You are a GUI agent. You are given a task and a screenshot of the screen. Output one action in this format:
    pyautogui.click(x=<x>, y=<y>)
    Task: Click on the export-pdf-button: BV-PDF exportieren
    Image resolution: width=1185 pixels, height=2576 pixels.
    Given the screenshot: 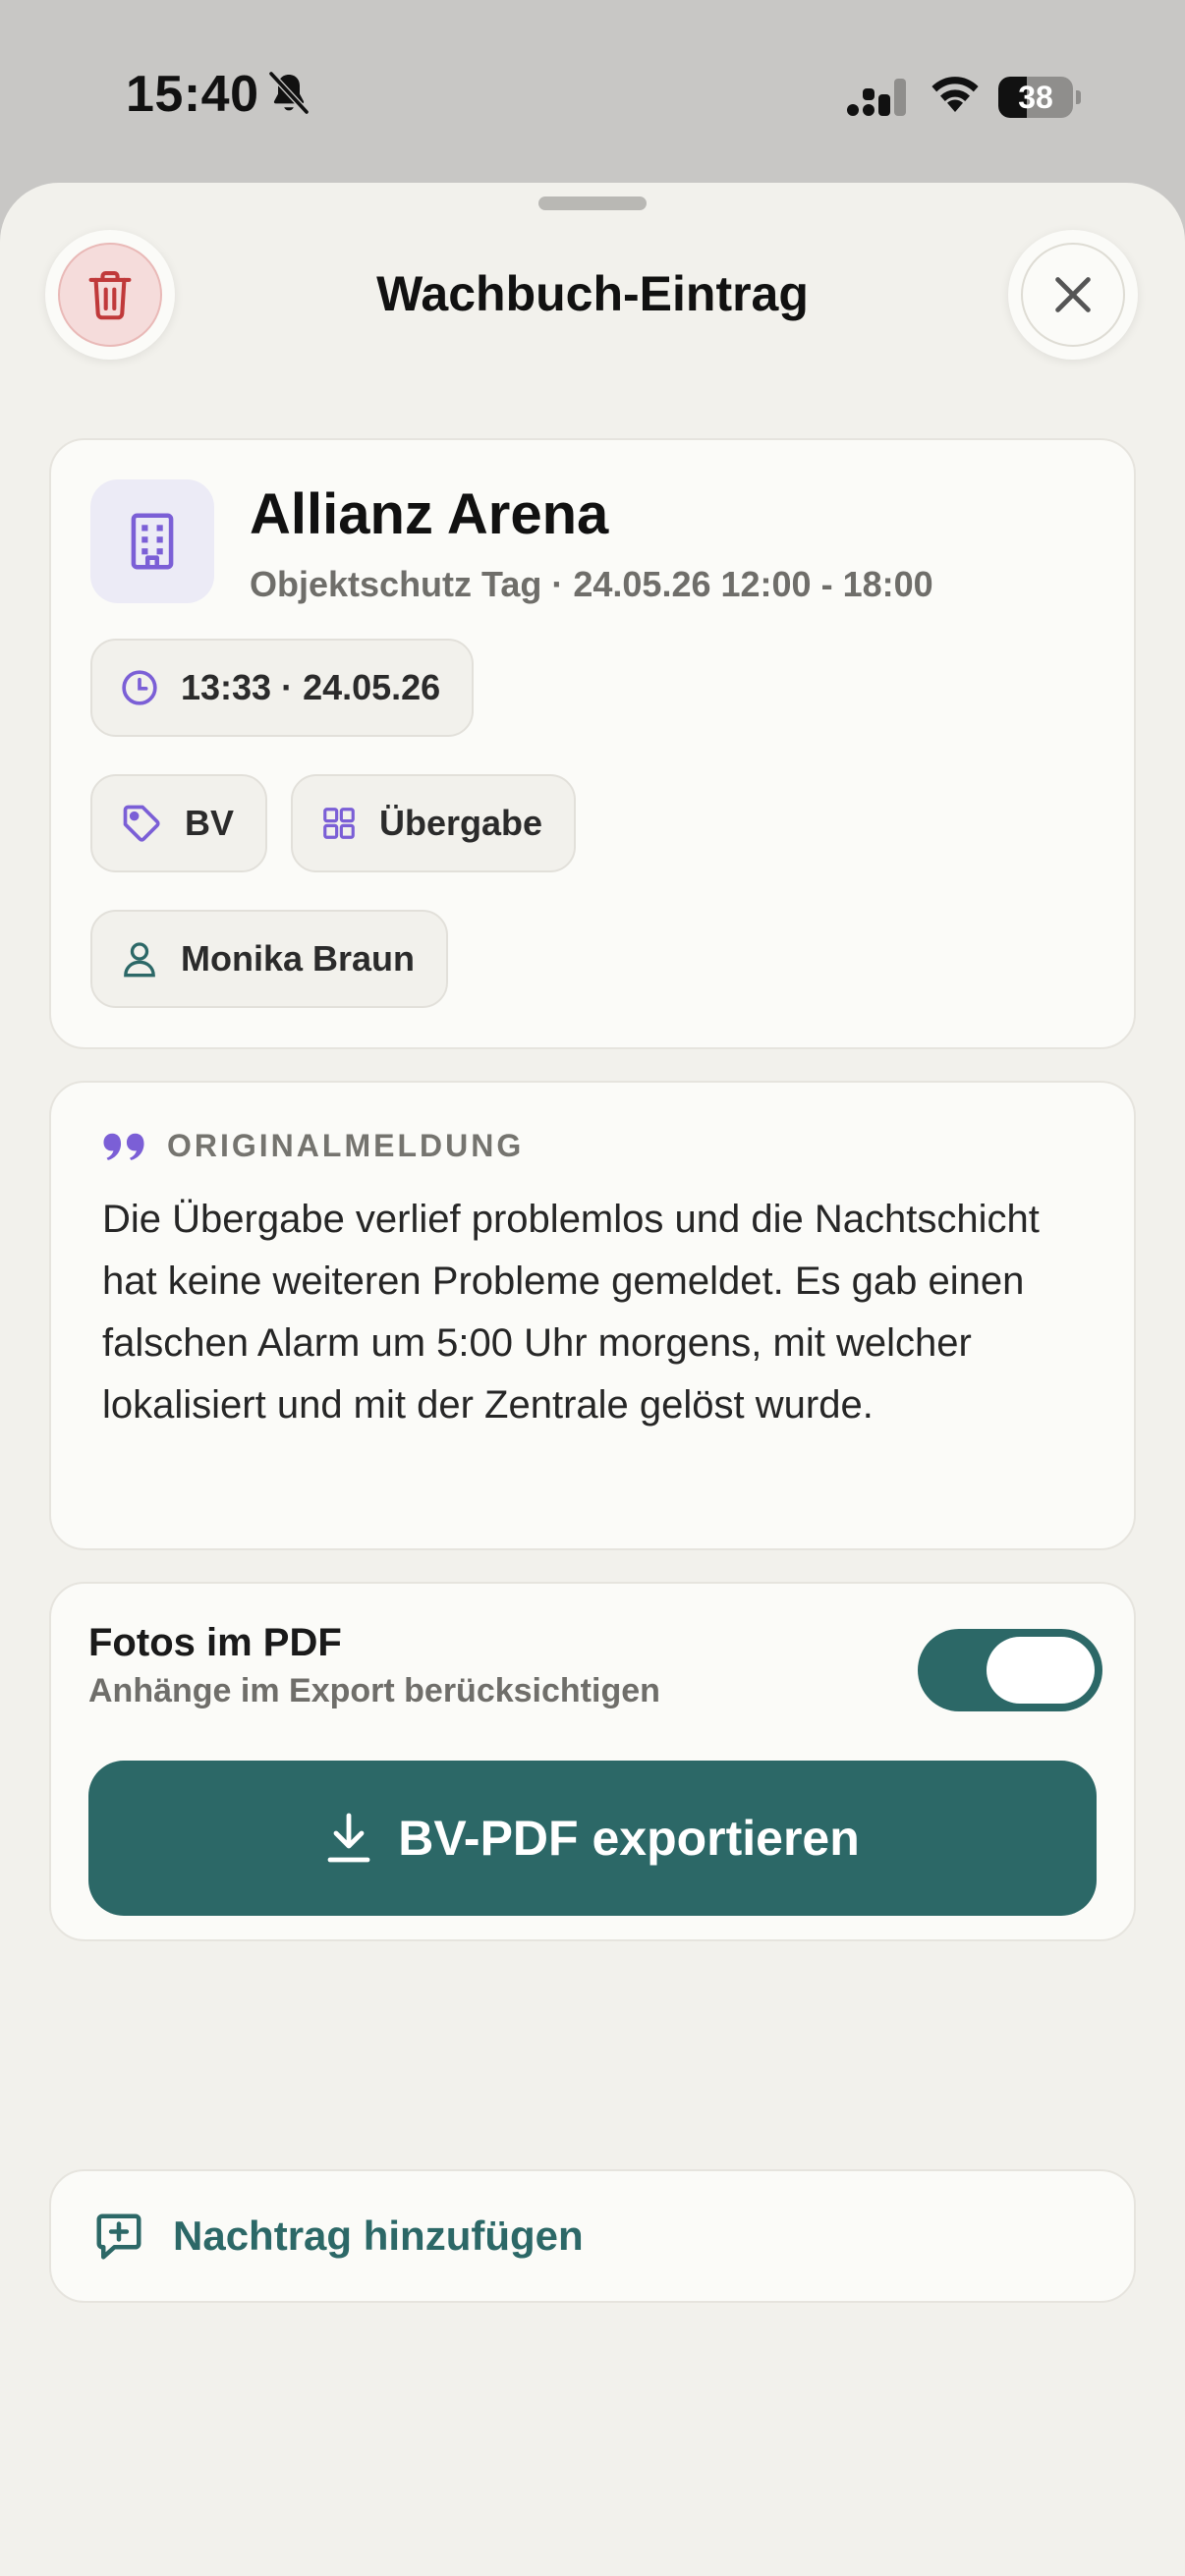 What is the action you would take?
    pyautogui.click(x=592, y=1838)
    